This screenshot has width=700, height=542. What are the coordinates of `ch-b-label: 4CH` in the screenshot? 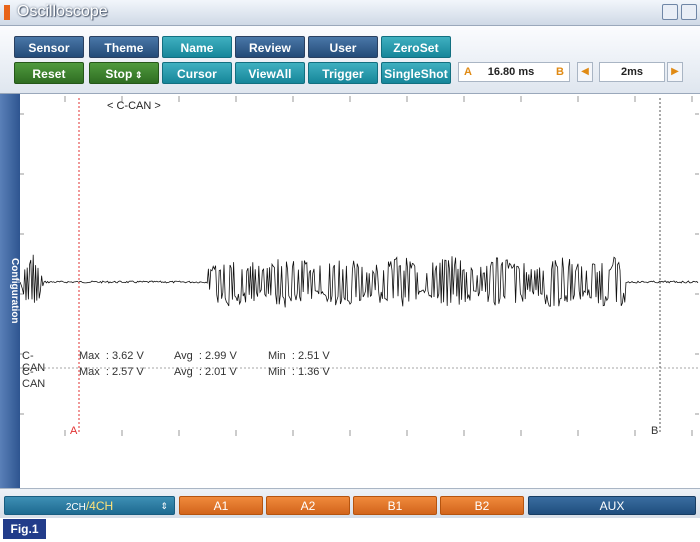 It's located at (101, 506).